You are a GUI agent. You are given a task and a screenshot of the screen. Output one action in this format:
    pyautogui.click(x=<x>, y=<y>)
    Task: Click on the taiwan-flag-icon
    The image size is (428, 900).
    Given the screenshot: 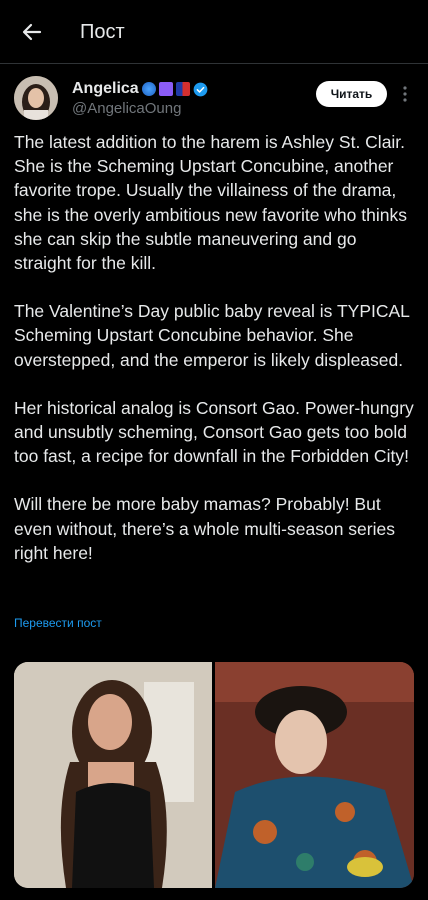 What is the action you would take?
    pyautogui.click(x=182, y=89)
    